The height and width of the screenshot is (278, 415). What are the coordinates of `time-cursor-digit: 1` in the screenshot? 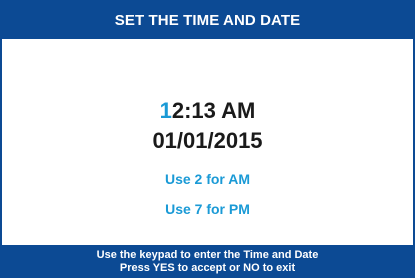 It's located at (166, 110).